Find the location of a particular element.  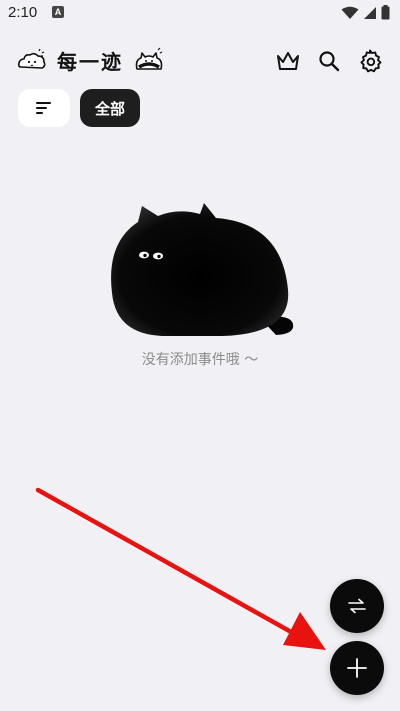

settings-button is located at coordinates (370, 61).